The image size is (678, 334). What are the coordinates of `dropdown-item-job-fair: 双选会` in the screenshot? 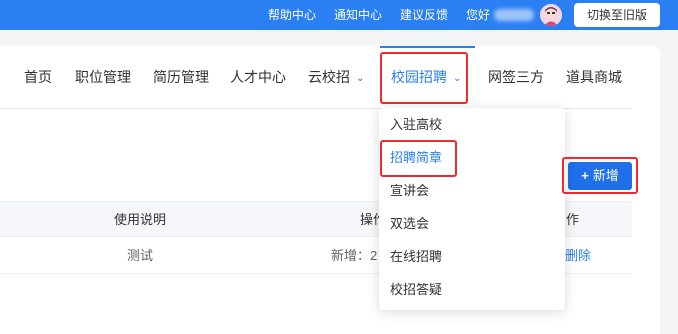 It's located at (409, 224).